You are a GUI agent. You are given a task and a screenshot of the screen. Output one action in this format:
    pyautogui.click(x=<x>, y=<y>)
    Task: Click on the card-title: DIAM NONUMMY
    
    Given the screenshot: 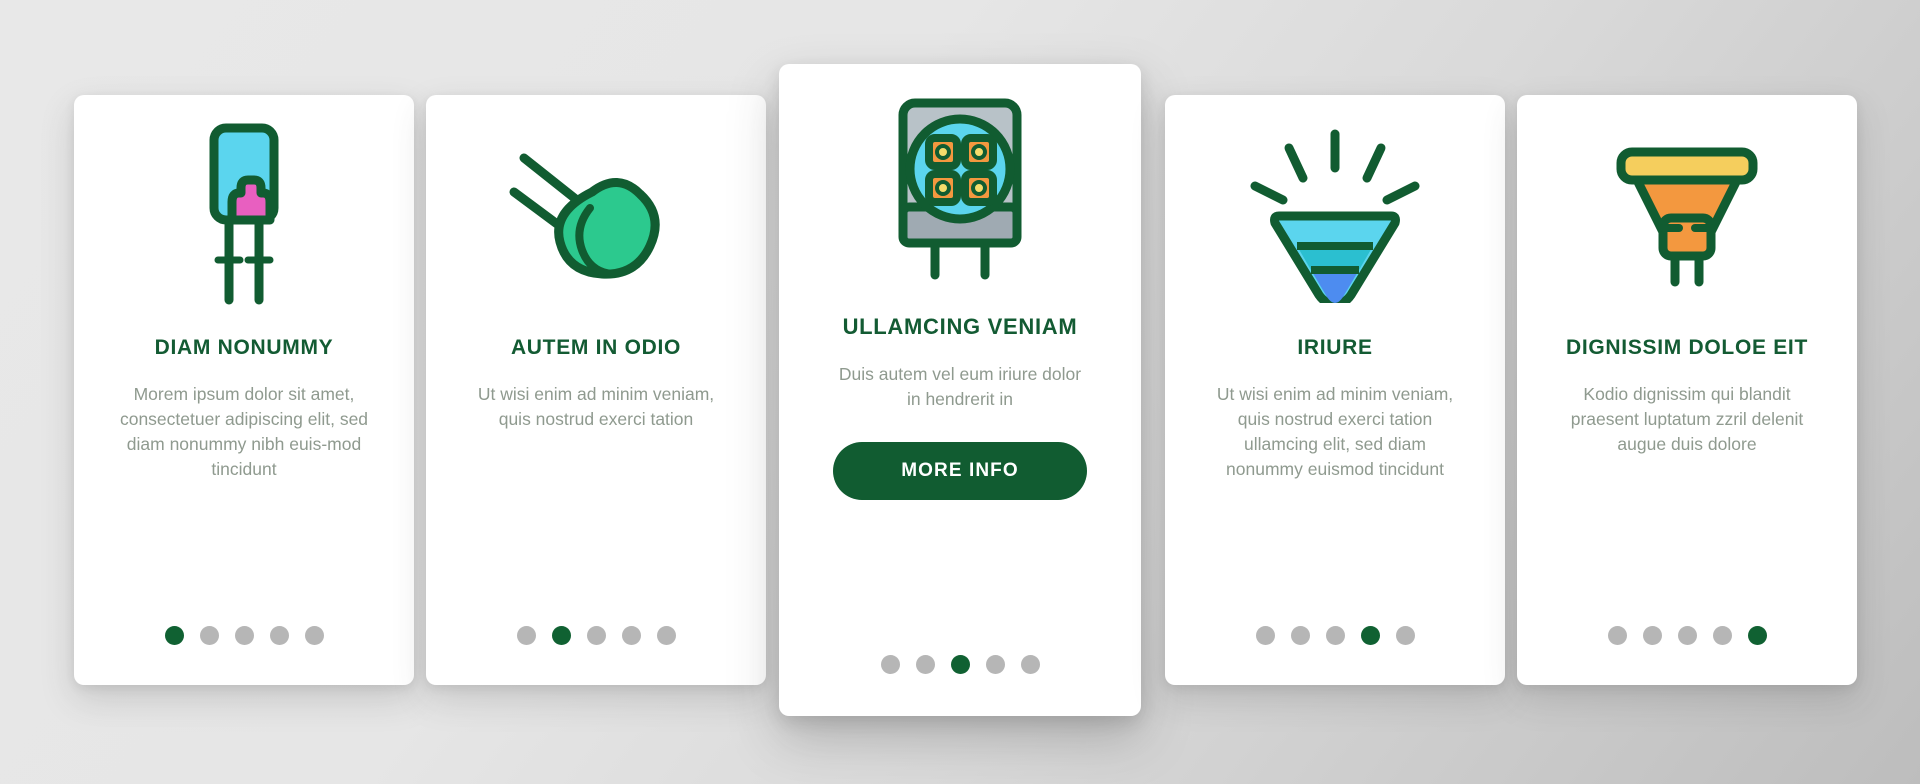 What is the action you would take?
    pyautogui.click(x=244, y=347)
    